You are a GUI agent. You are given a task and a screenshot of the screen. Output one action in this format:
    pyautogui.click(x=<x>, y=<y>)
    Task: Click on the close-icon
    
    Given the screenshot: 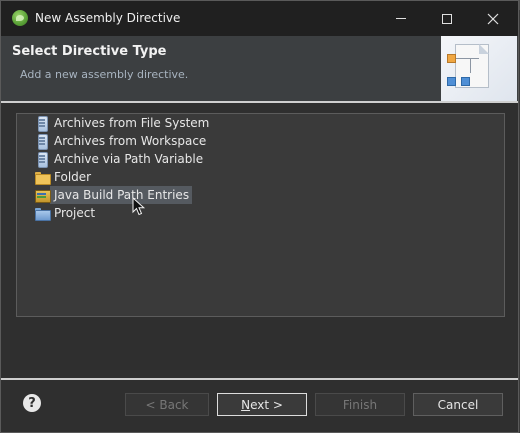 What is the action you would take?
    pyautogui.click(x=493, y=18)
    